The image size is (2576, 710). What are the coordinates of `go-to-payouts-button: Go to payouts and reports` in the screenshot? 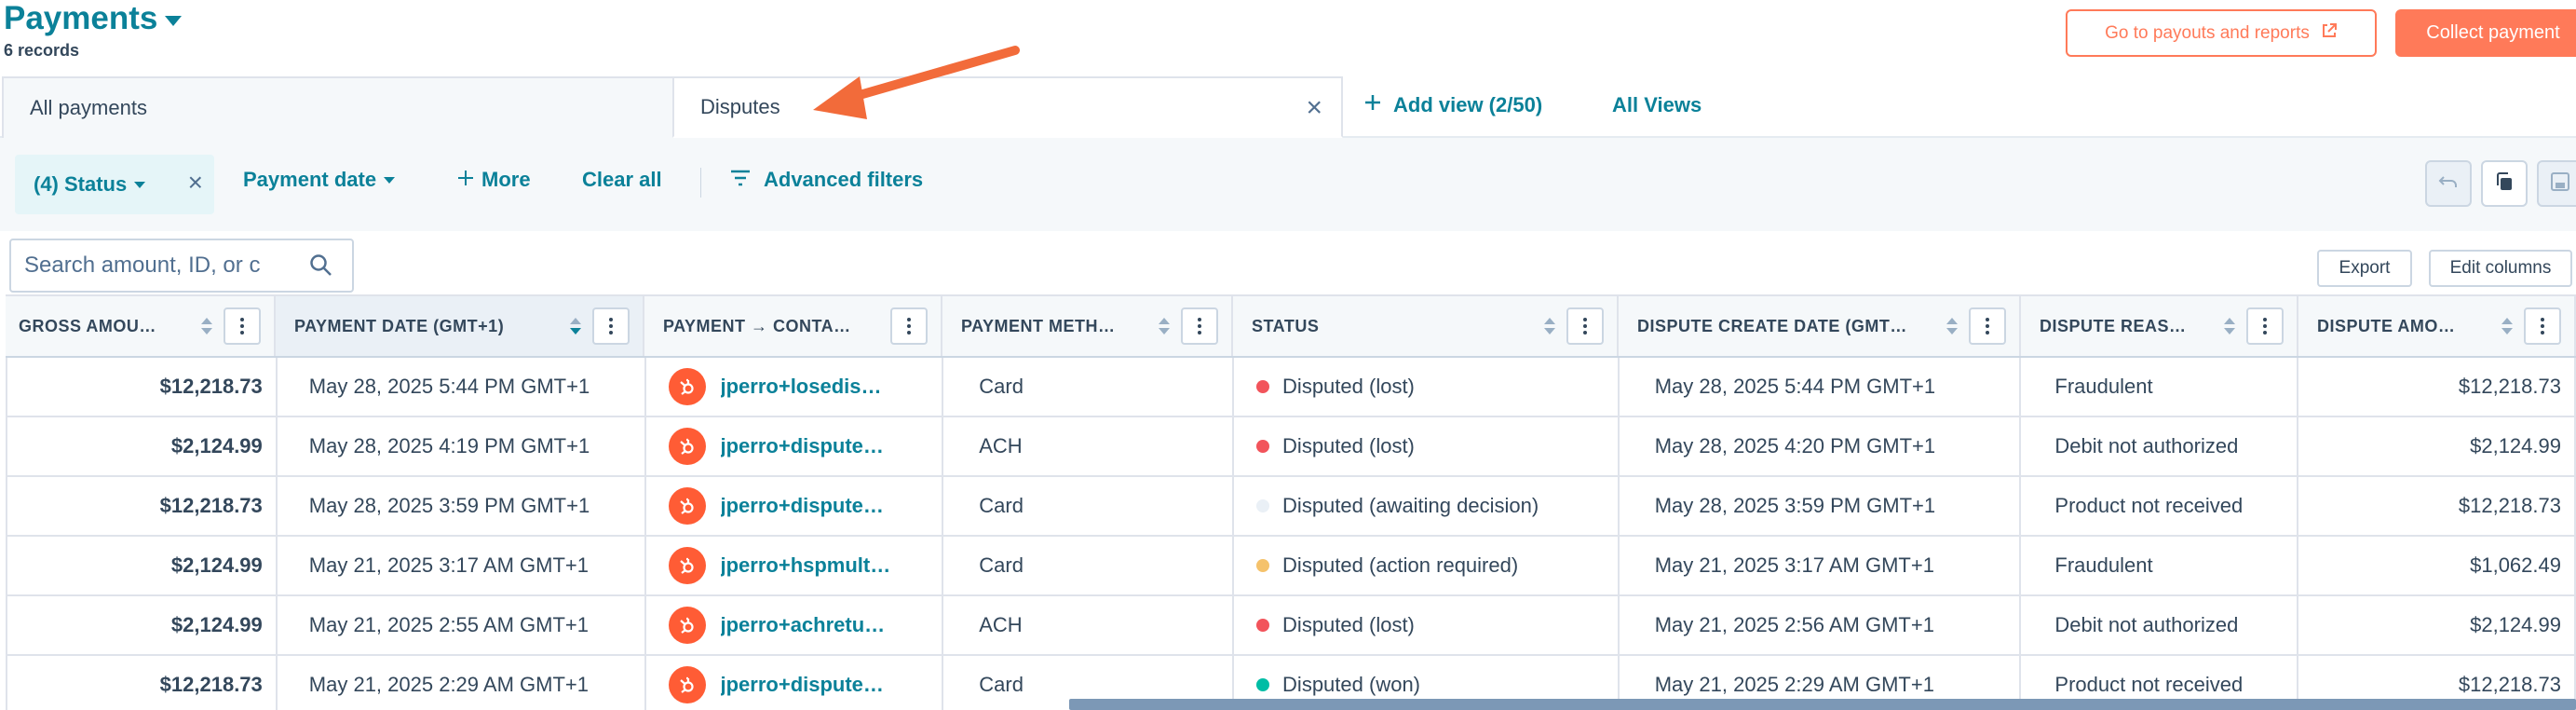 It's located at (2221, 33).